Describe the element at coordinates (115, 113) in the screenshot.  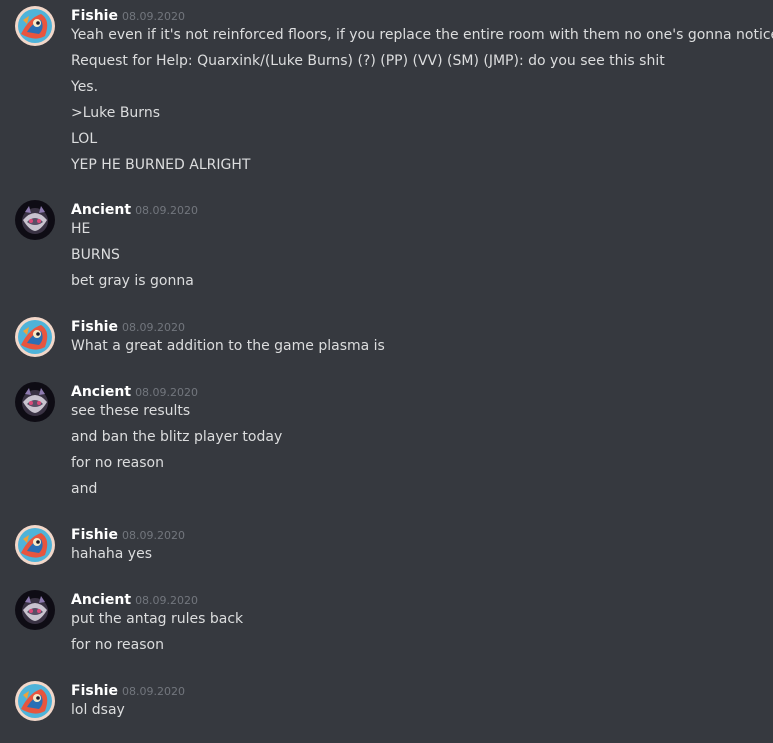
I see `message-text: >Luke Burns` at that location.